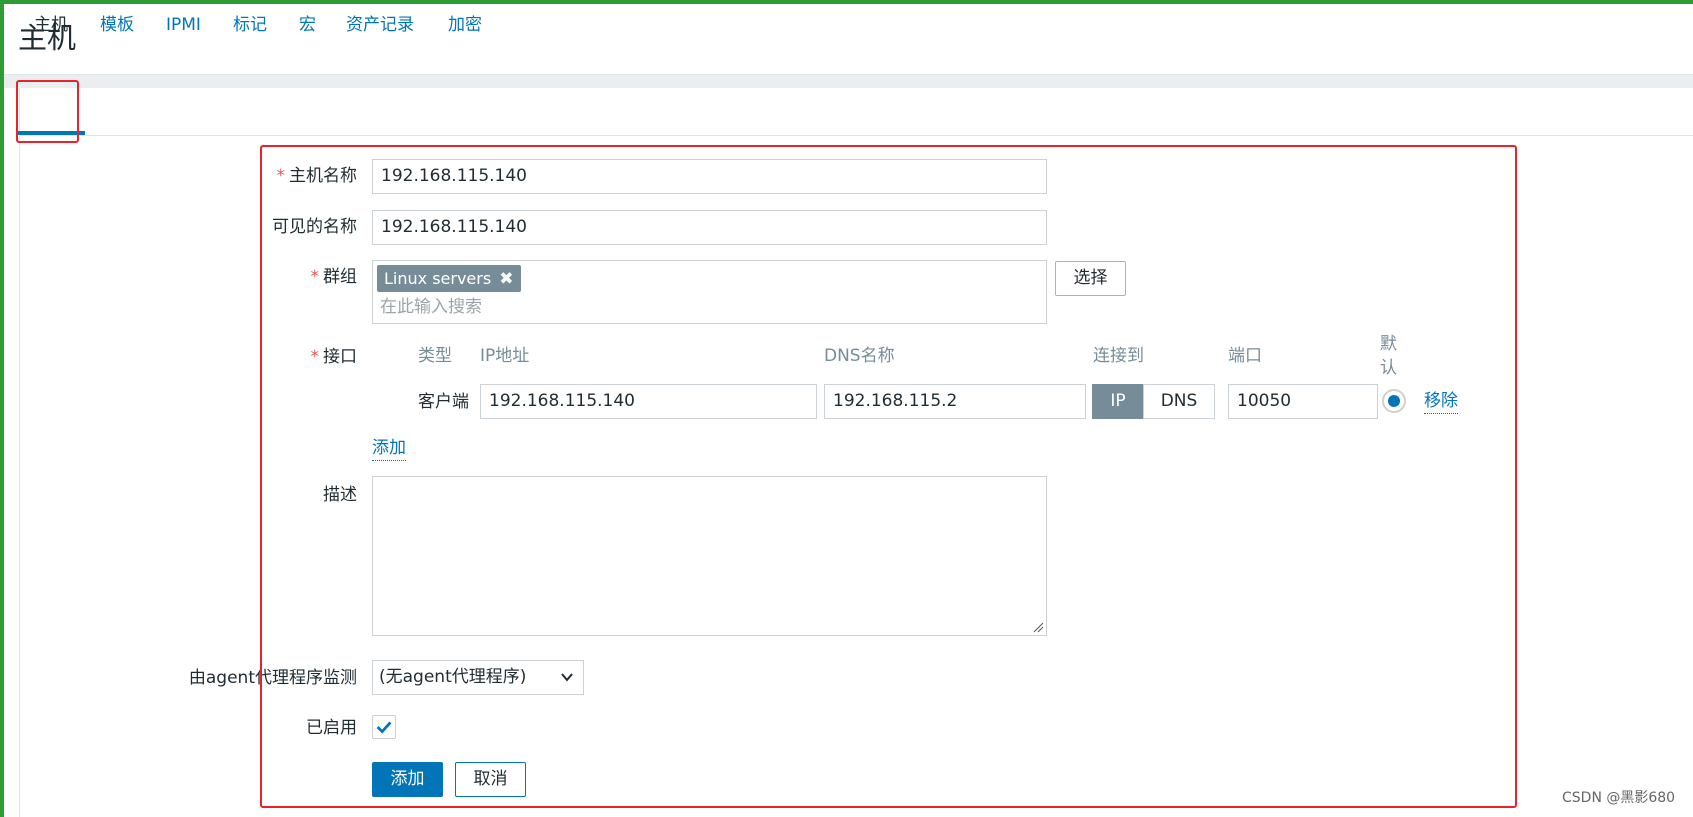  Describe the element at coordinates (51, 25) in the screenshot. I see `tab-host: 主机` at that location.